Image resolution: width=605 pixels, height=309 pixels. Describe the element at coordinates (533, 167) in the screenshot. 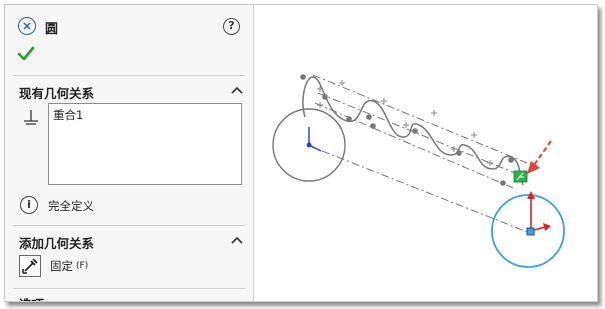

I see `pointer-arrowhead` at that location.